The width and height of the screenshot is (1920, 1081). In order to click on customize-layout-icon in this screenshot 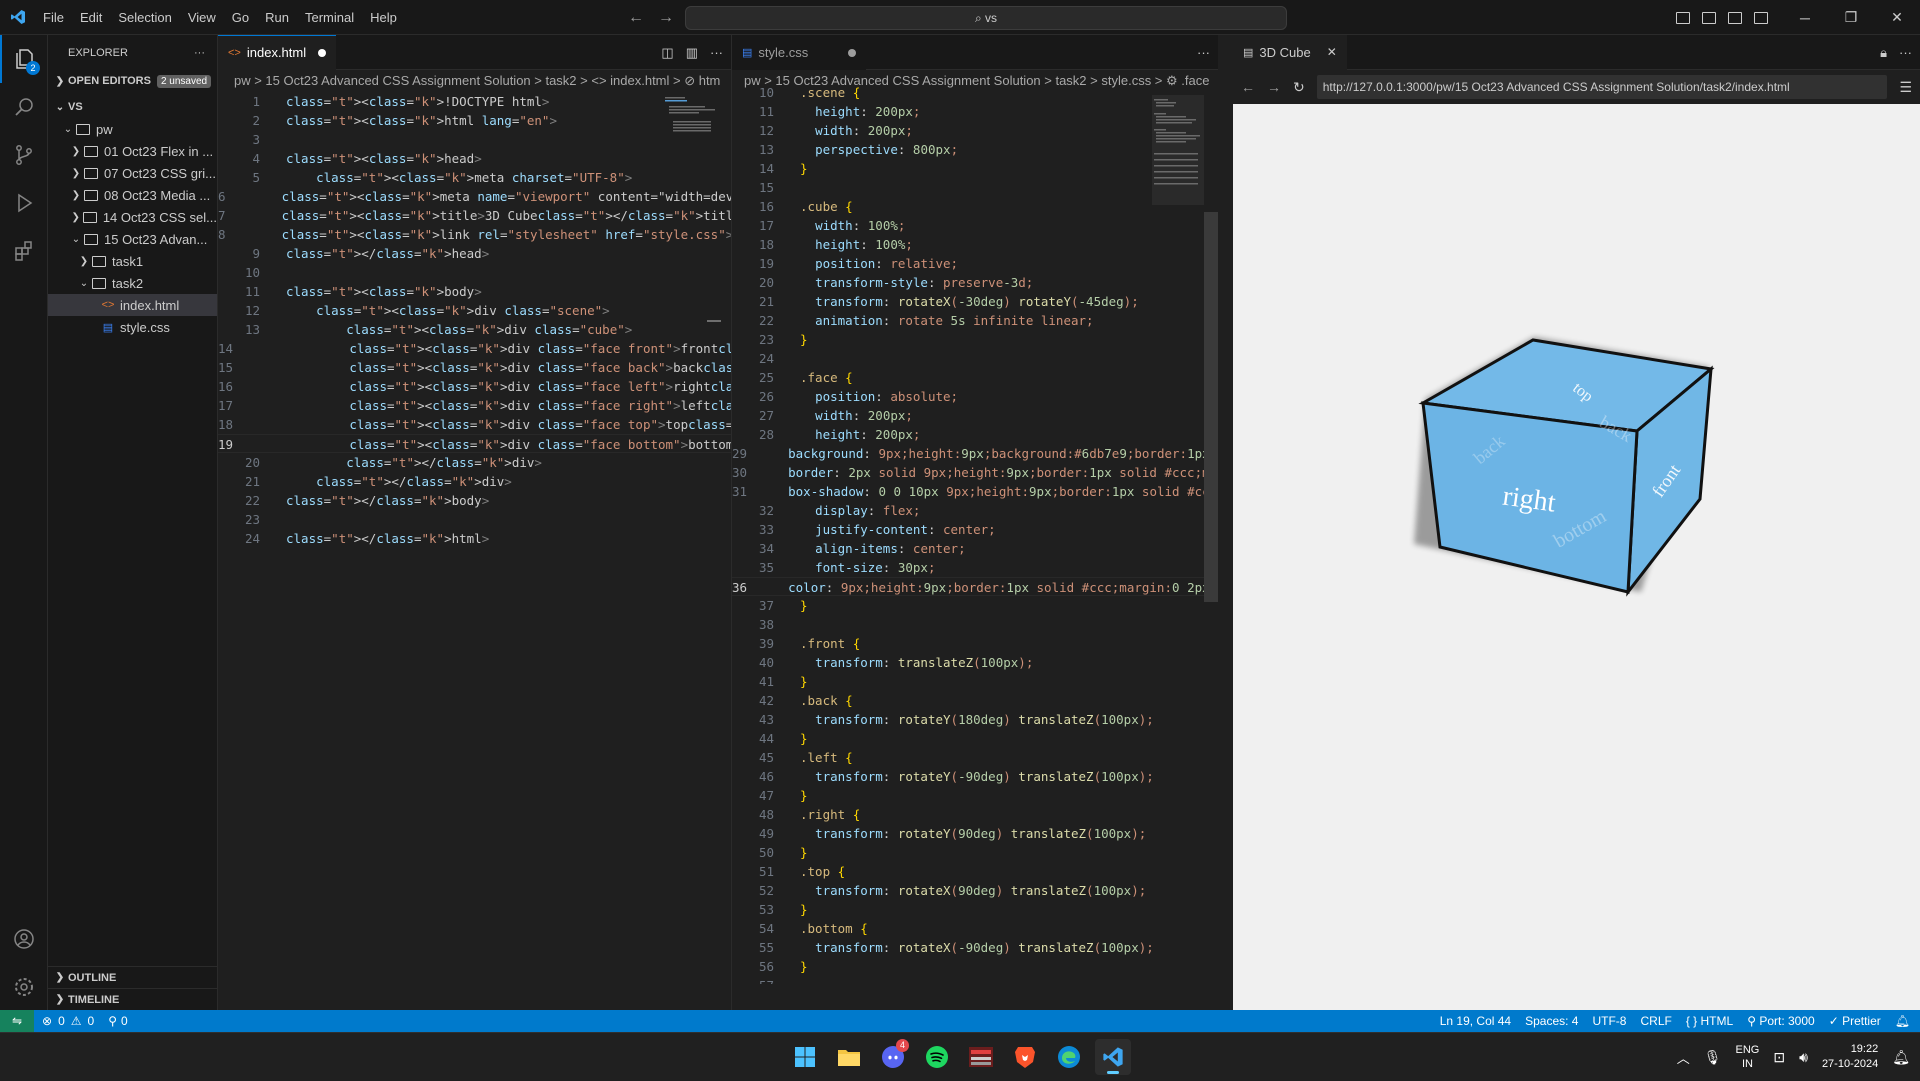, I will do `click(1761, 17)`.